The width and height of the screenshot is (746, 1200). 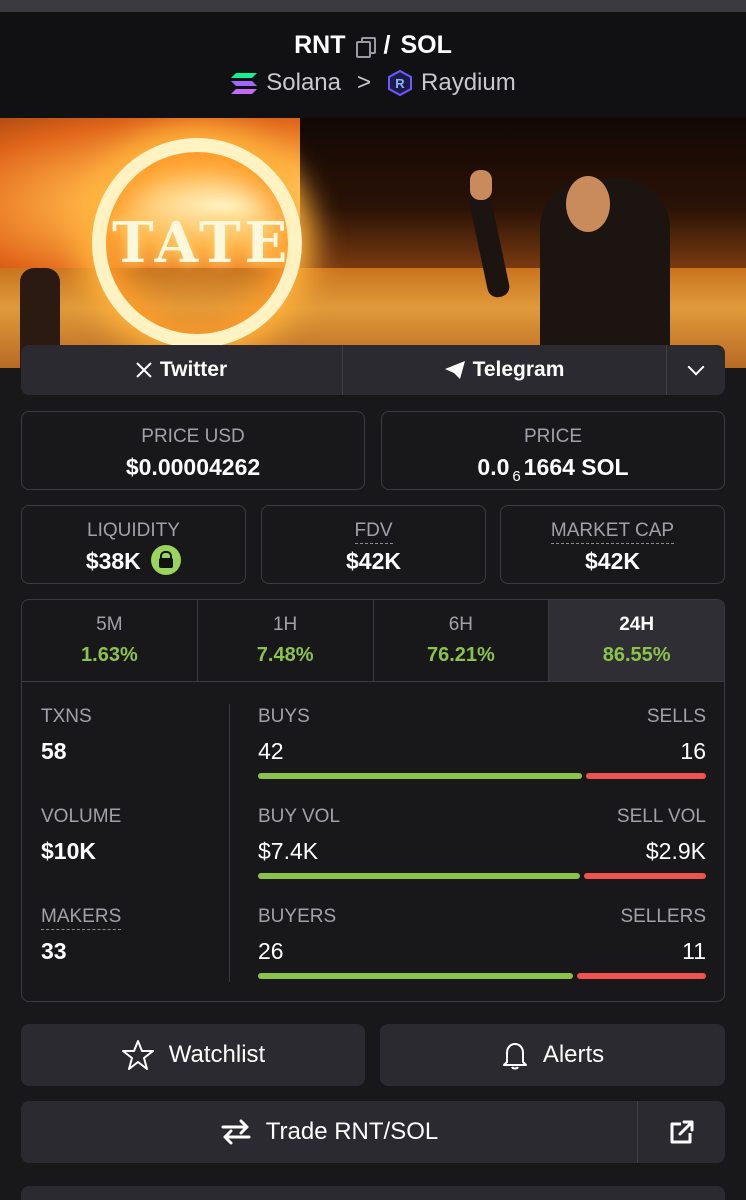 What do you see at coordinates (612, 532) in the screenshot?
I see `market-cap-label: MARKET CAP` at bounding box center [612, 532].